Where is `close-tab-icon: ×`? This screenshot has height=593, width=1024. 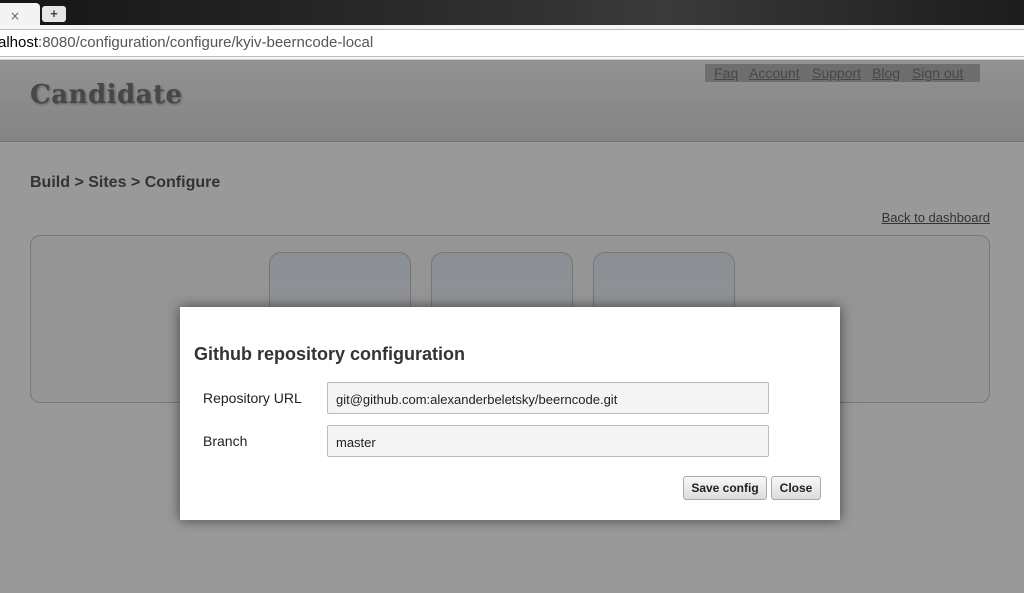
close-tab-icon: × is located at coordinates (15, 16).